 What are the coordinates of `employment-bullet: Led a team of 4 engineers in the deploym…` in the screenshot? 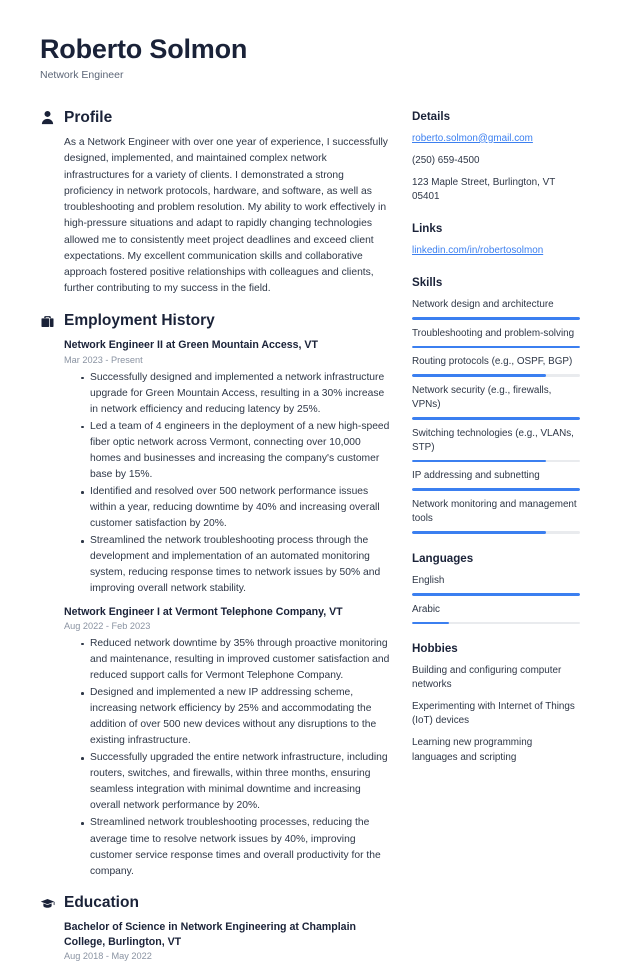 It's located at (235, 451).